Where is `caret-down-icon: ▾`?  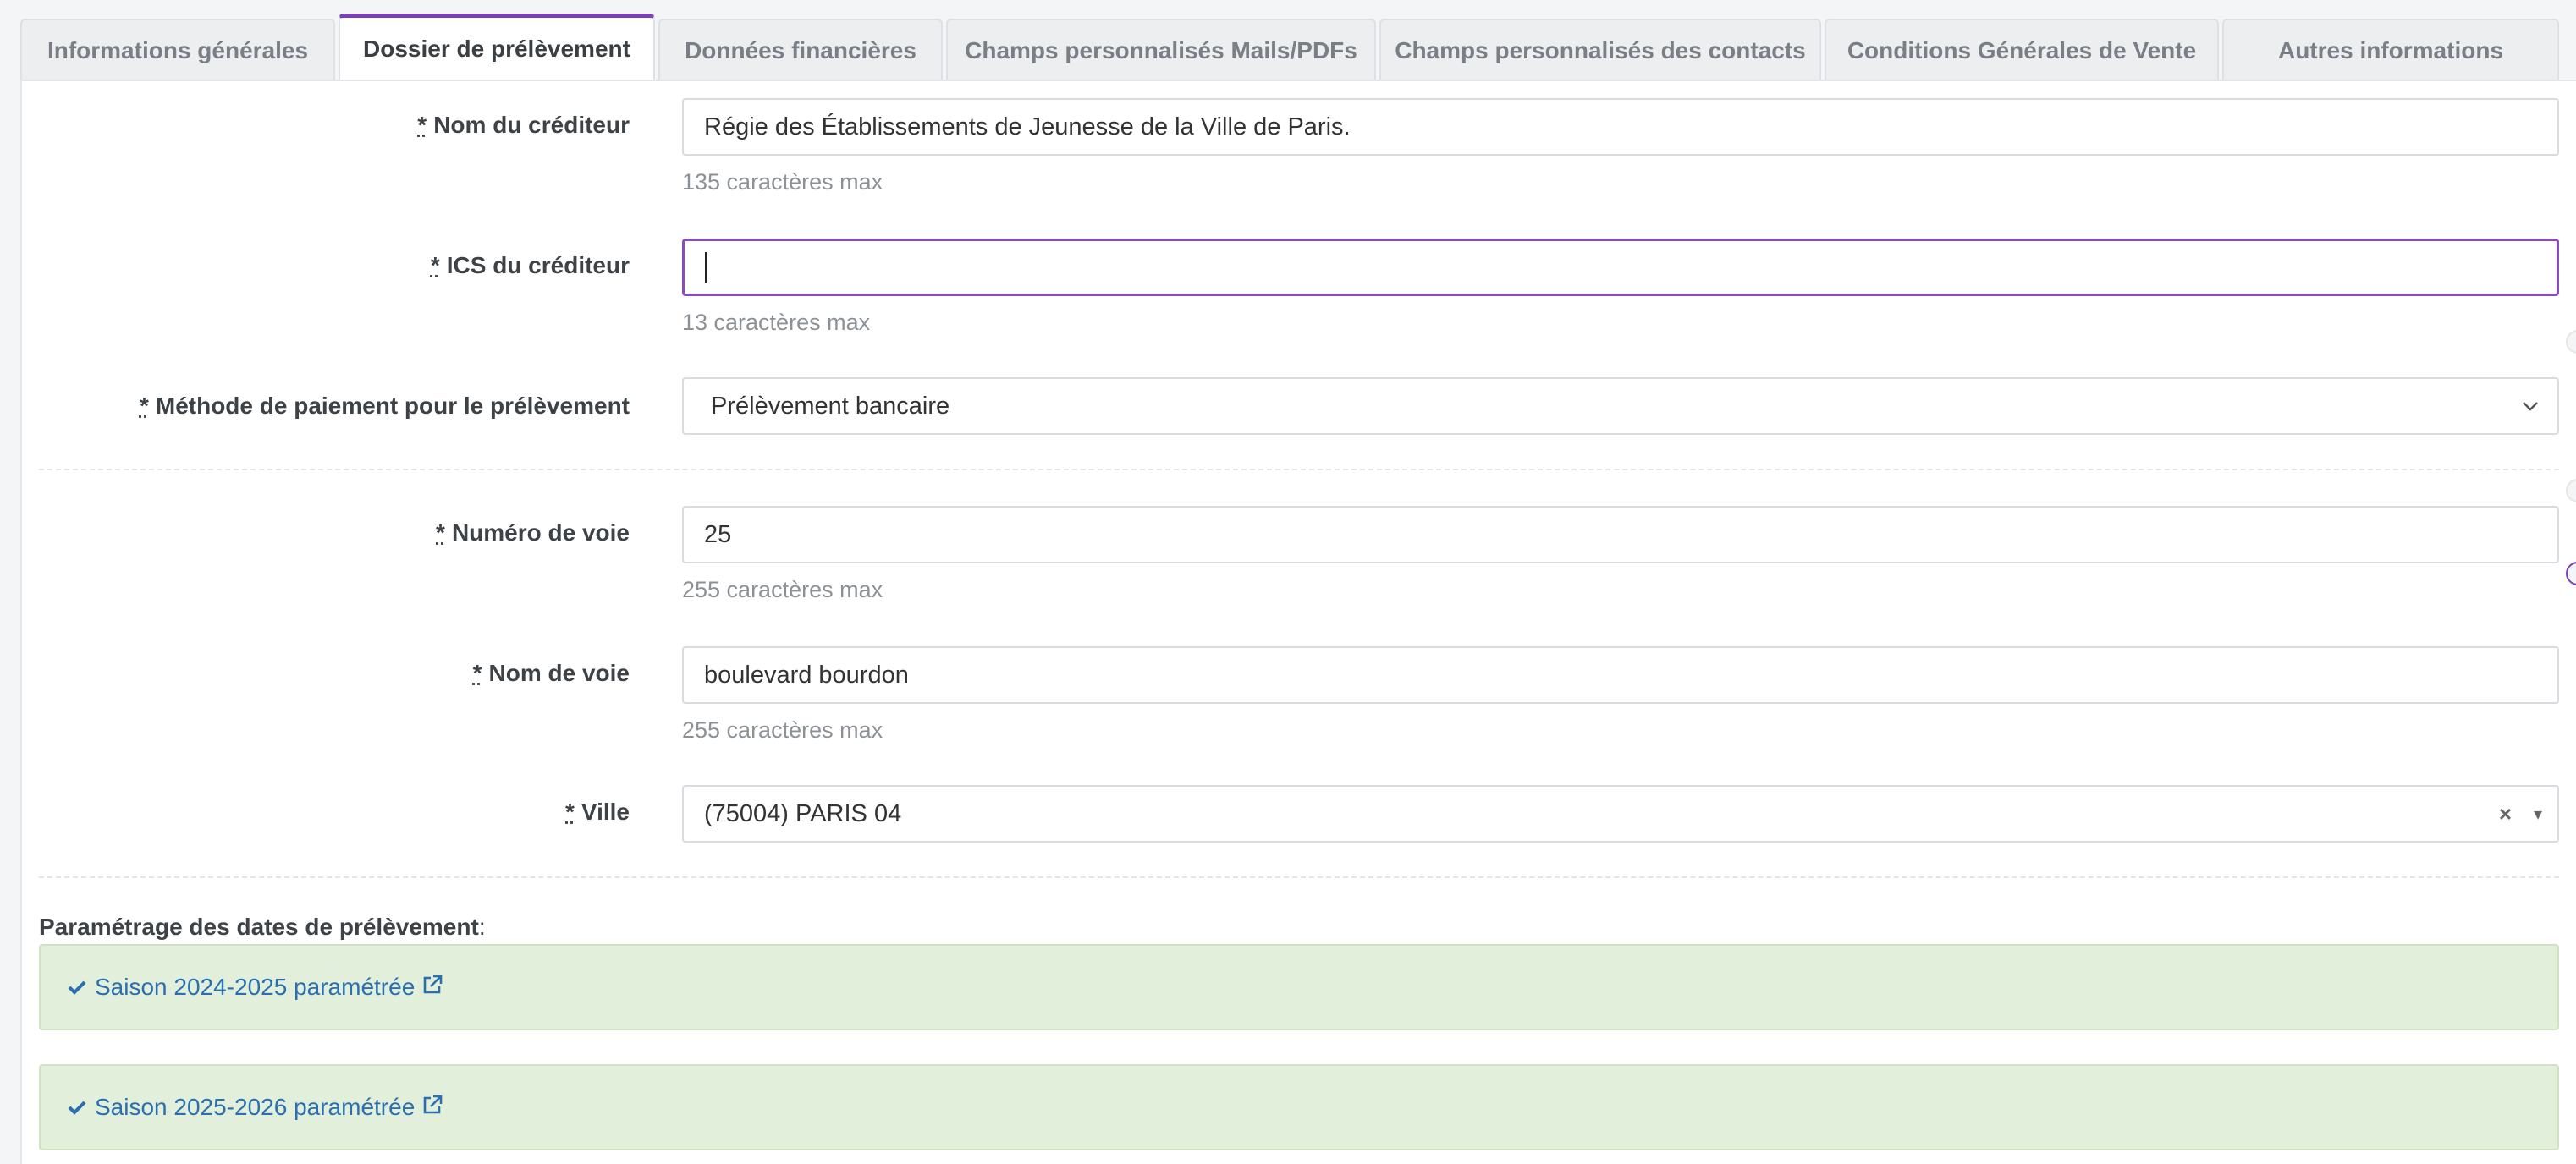
caret-down-icon: ▾ is located at coordinates (2537, 814).